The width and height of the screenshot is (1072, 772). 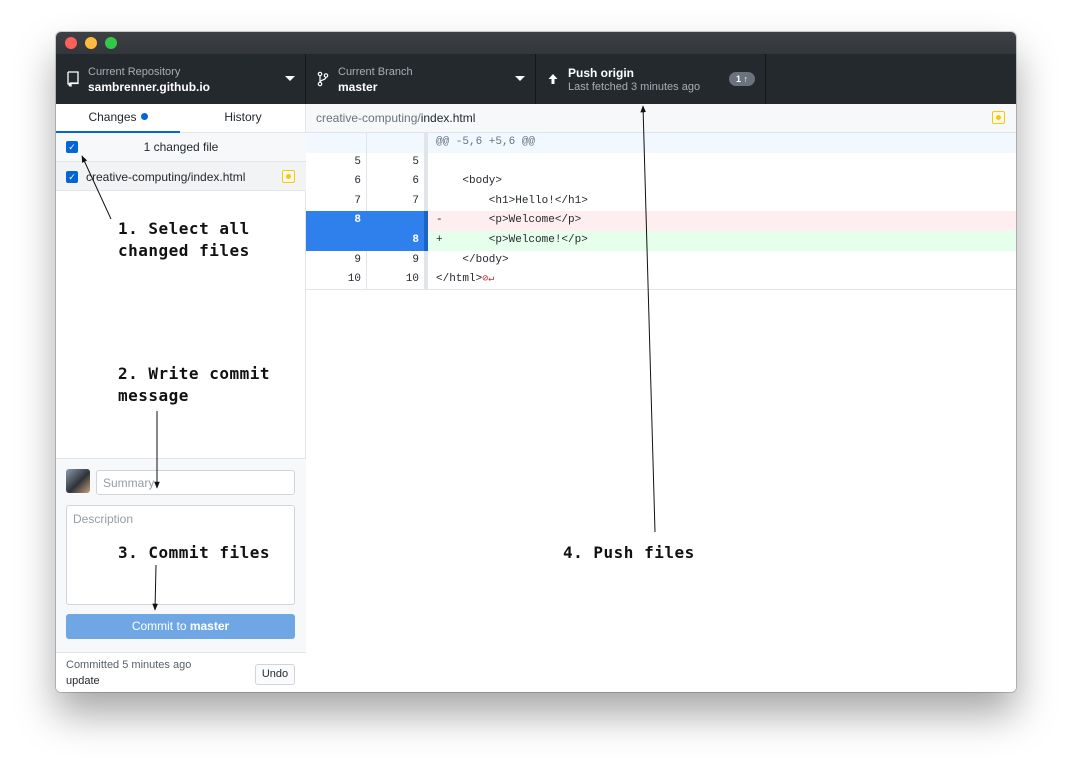 I want to click on diff-line: 8 - <p>Welcome</p>, so click(x=661, y=221).